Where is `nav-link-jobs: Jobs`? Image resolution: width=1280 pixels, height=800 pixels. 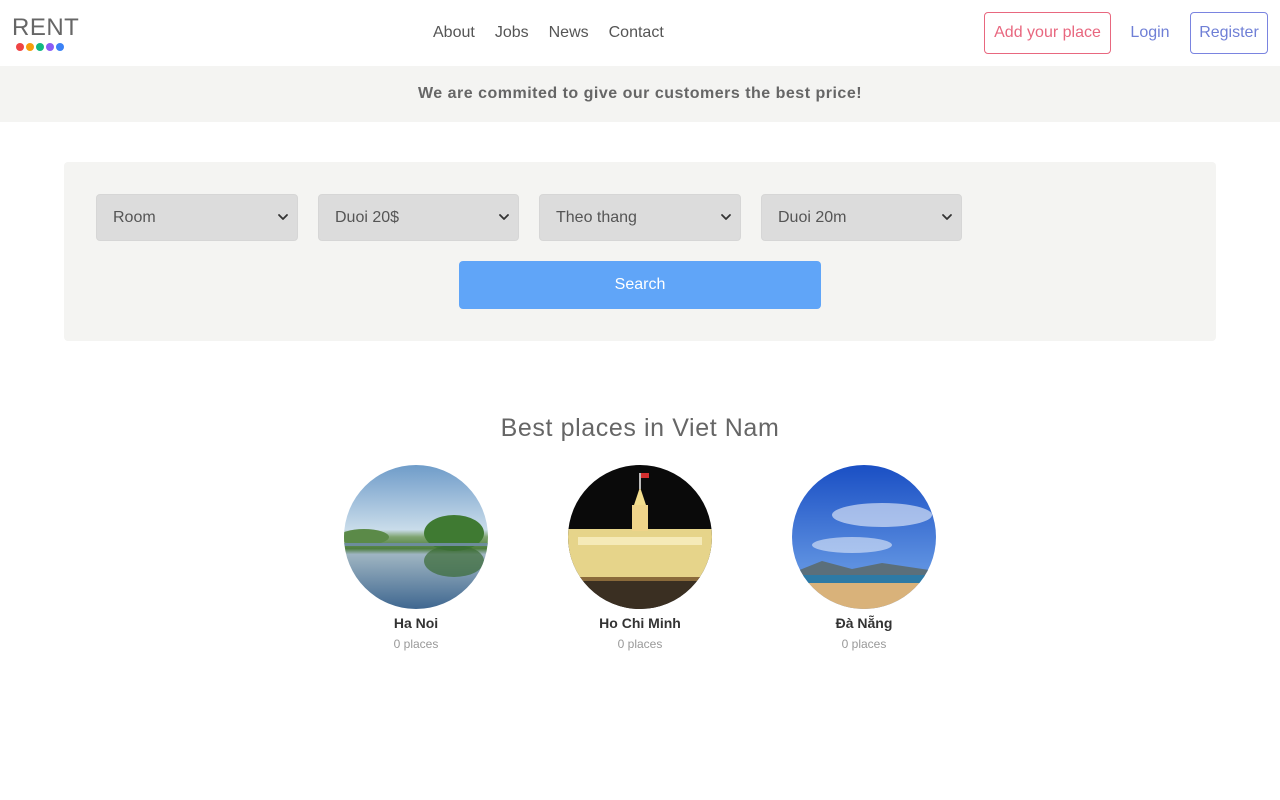
nav-link-jobs: Jobs is located at coordinates (512, 33).